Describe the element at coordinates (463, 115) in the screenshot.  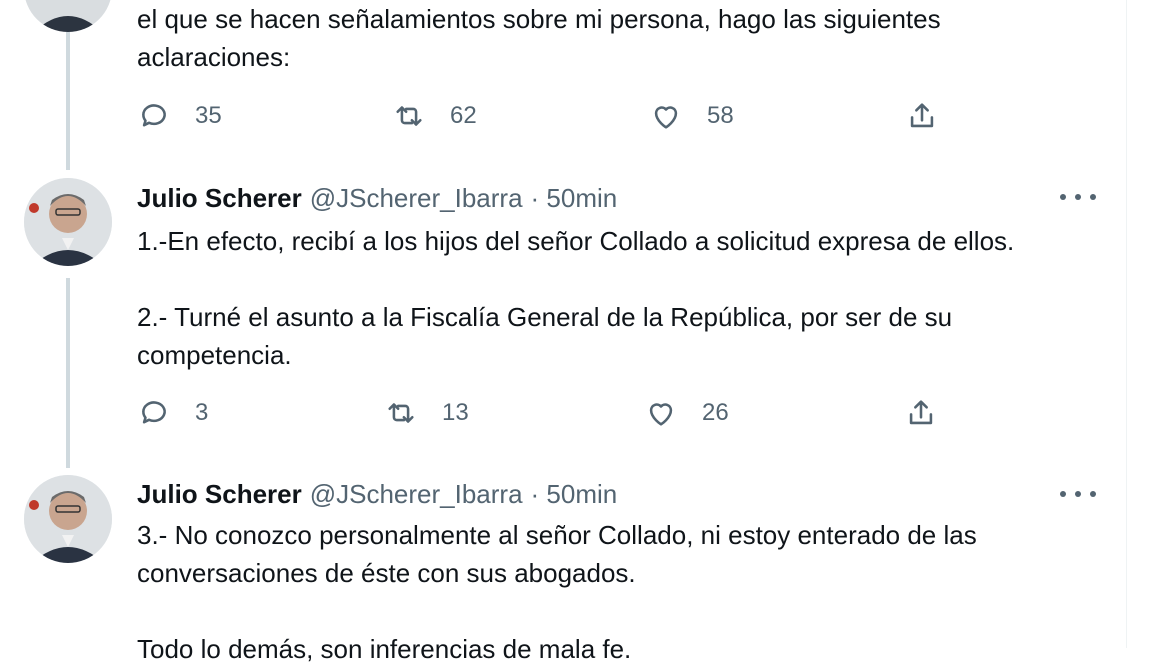
I see `retweet-count: 62` at that location.